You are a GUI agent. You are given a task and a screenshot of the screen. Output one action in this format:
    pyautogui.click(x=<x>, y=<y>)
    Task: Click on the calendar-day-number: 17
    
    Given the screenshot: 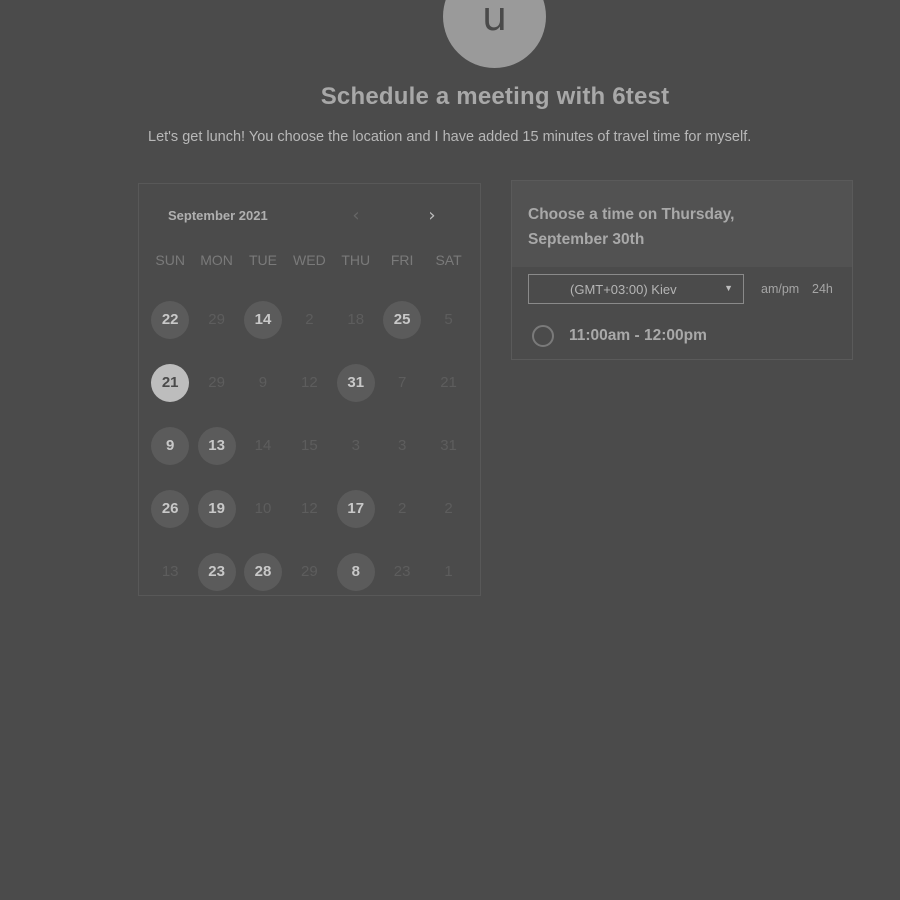 What is the action you would take?
    pyautogui.click(x=355, y=508)
    